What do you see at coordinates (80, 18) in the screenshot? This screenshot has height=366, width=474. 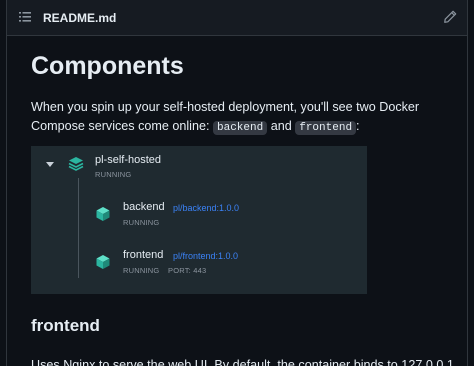 I see `file-title: README.md` at bounding box center [80, 18].